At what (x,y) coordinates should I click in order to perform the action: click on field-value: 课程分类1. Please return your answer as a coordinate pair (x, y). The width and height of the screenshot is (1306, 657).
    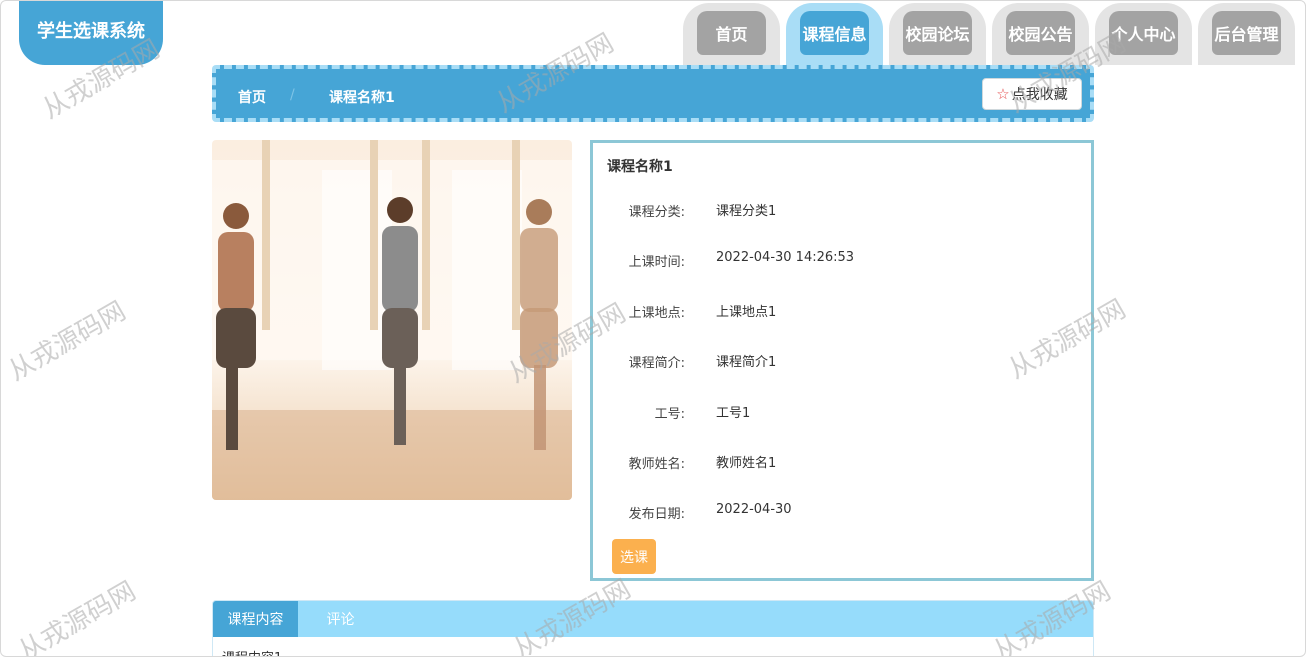
    Looking at the image, I should click on (746, 211).